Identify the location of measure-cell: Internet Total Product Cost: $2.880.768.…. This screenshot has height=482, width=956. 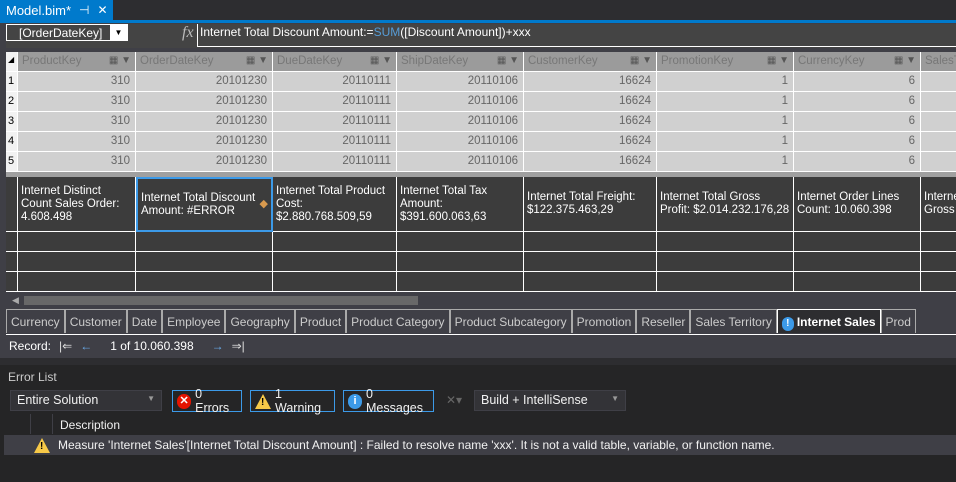
(335, 204).